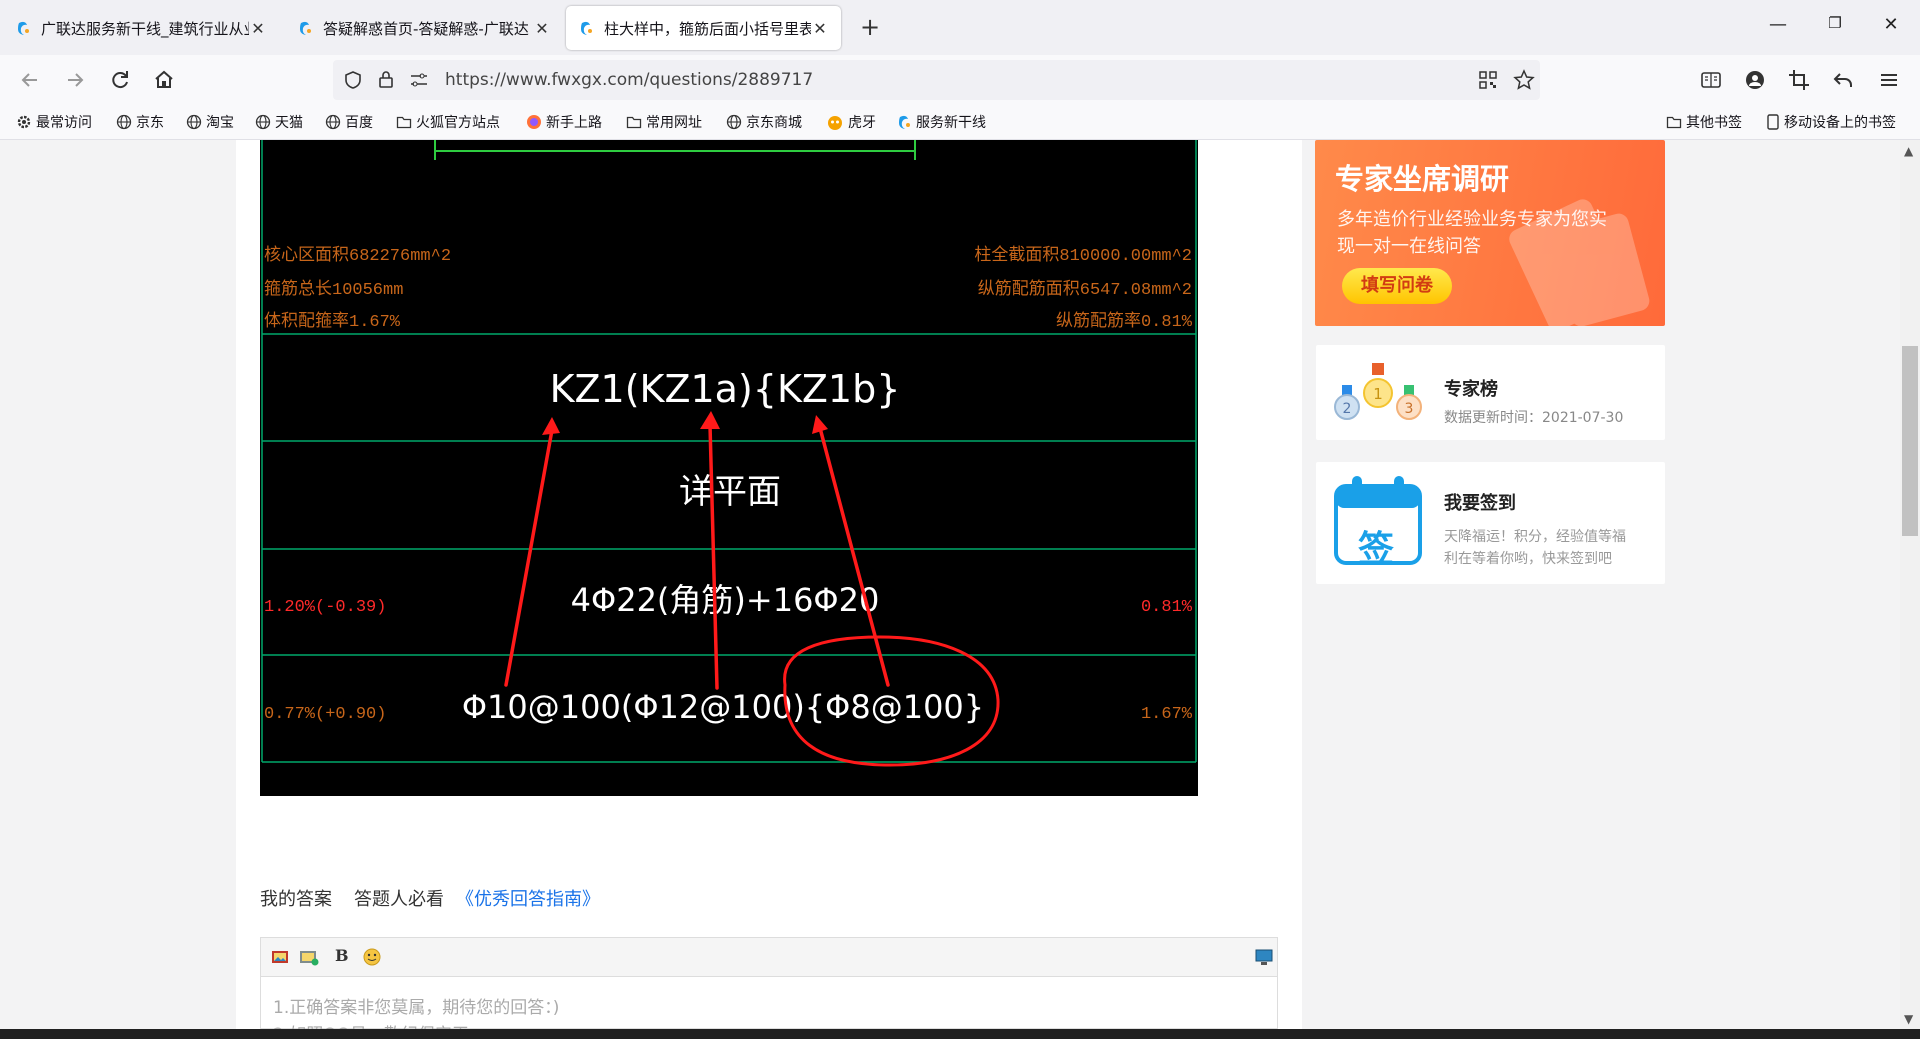 This screenshot has width=1920, height=1039. I want to click on bookmark-getting-started: 新手上路, so click(564, 122).